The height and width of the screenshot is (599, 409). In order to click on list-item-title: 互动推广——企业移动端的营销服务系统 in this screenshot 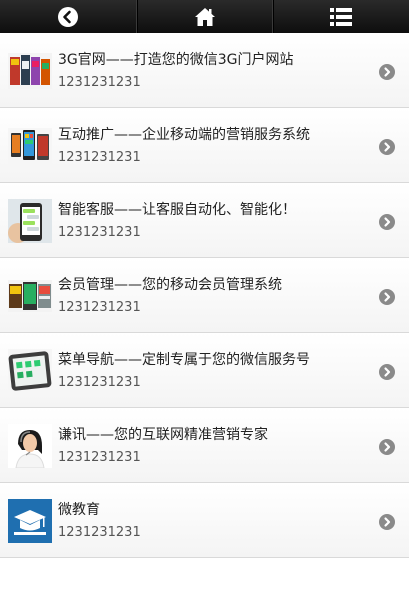, I will do `click(184, 135)`.